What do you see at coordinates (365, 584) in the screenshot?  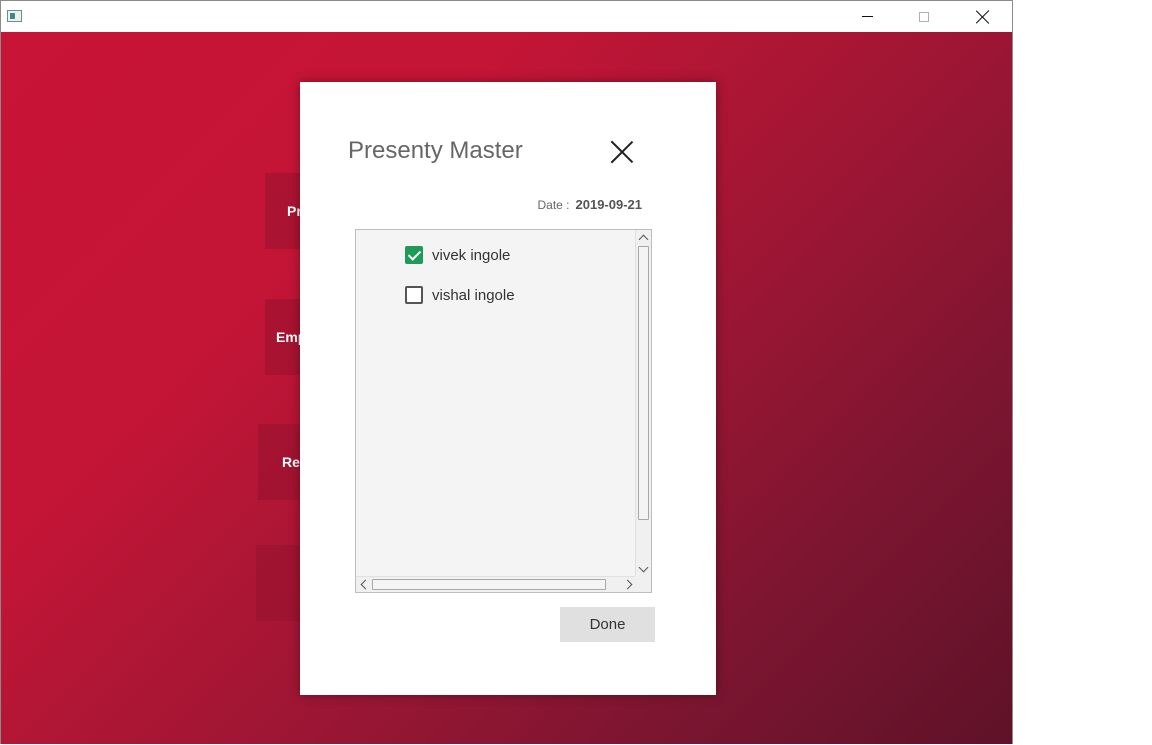 I see `scroll-left-icon` at bounding box center [365, 584].